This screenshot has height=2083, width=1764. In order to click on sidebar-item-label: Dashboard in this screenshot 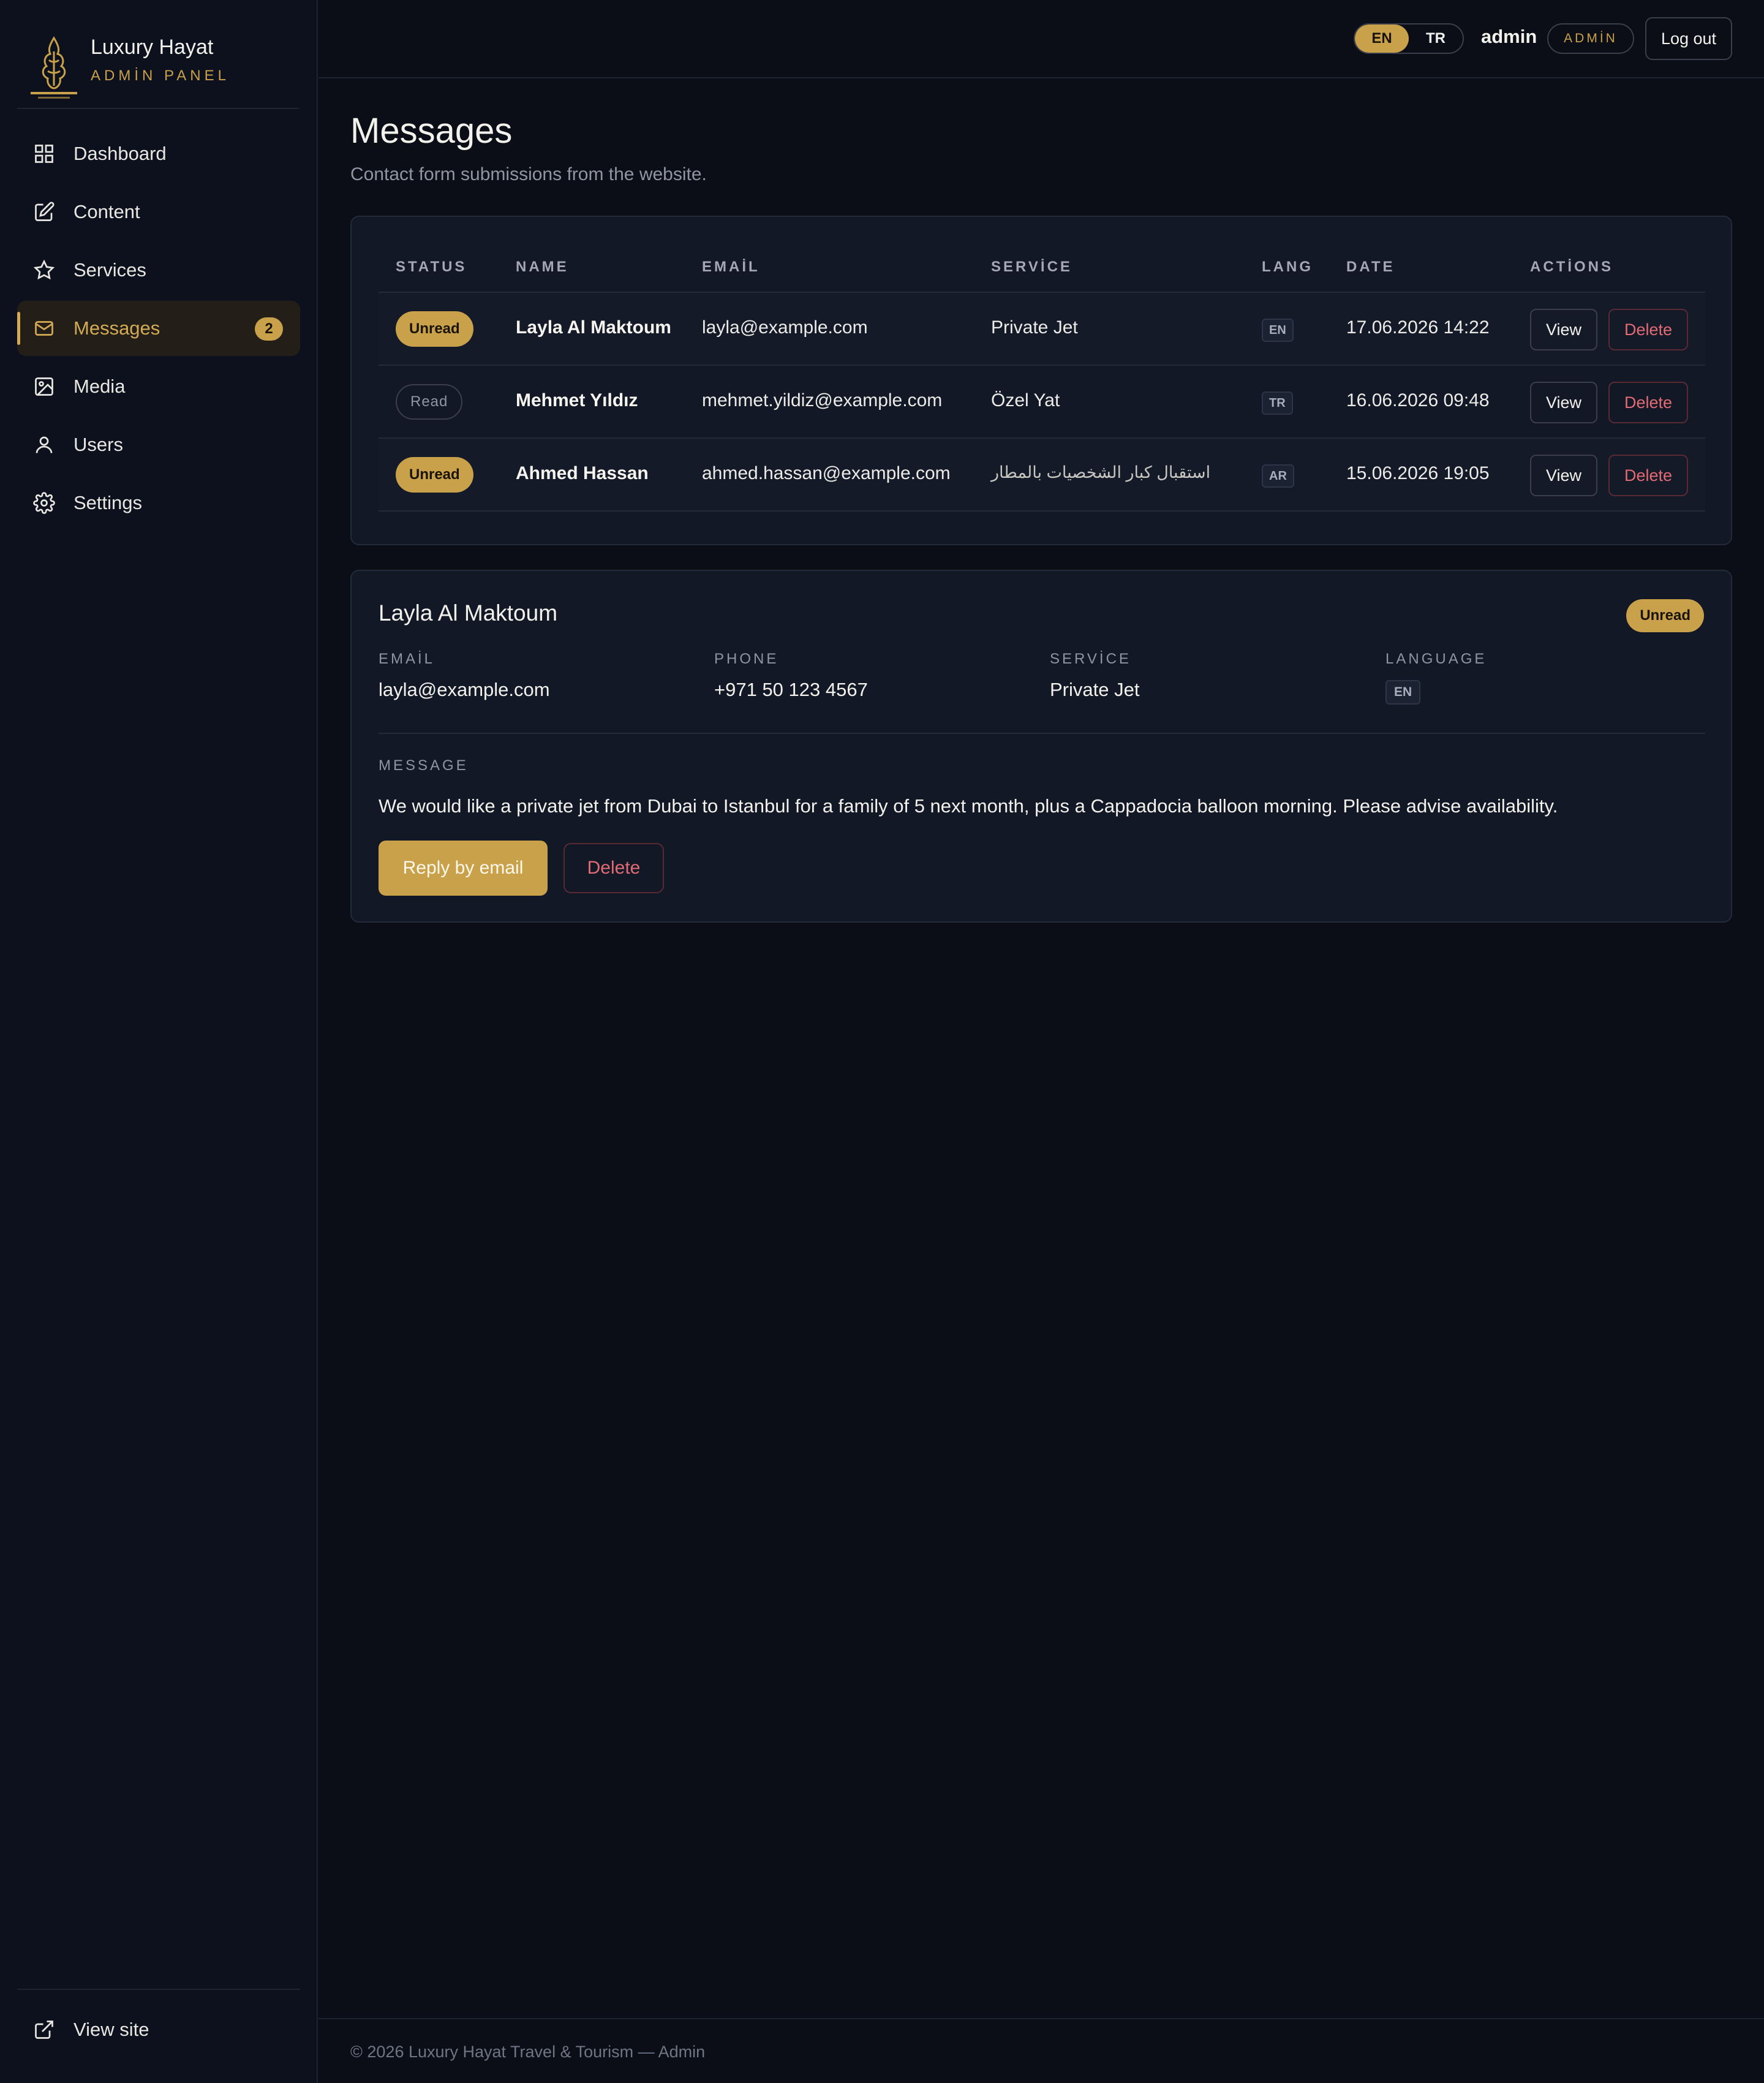, I will do `click(121, 153)`.